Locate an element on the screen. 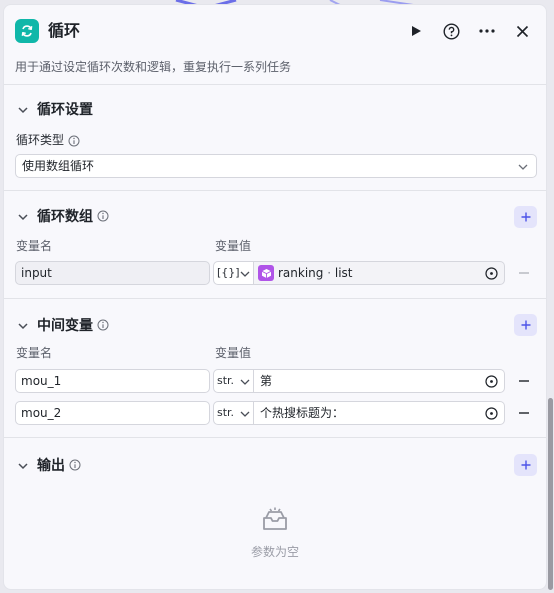 This screenshot has width=554, height=593. section-intermediate-variables: 中间变量 is located at coordinates (275, 326).